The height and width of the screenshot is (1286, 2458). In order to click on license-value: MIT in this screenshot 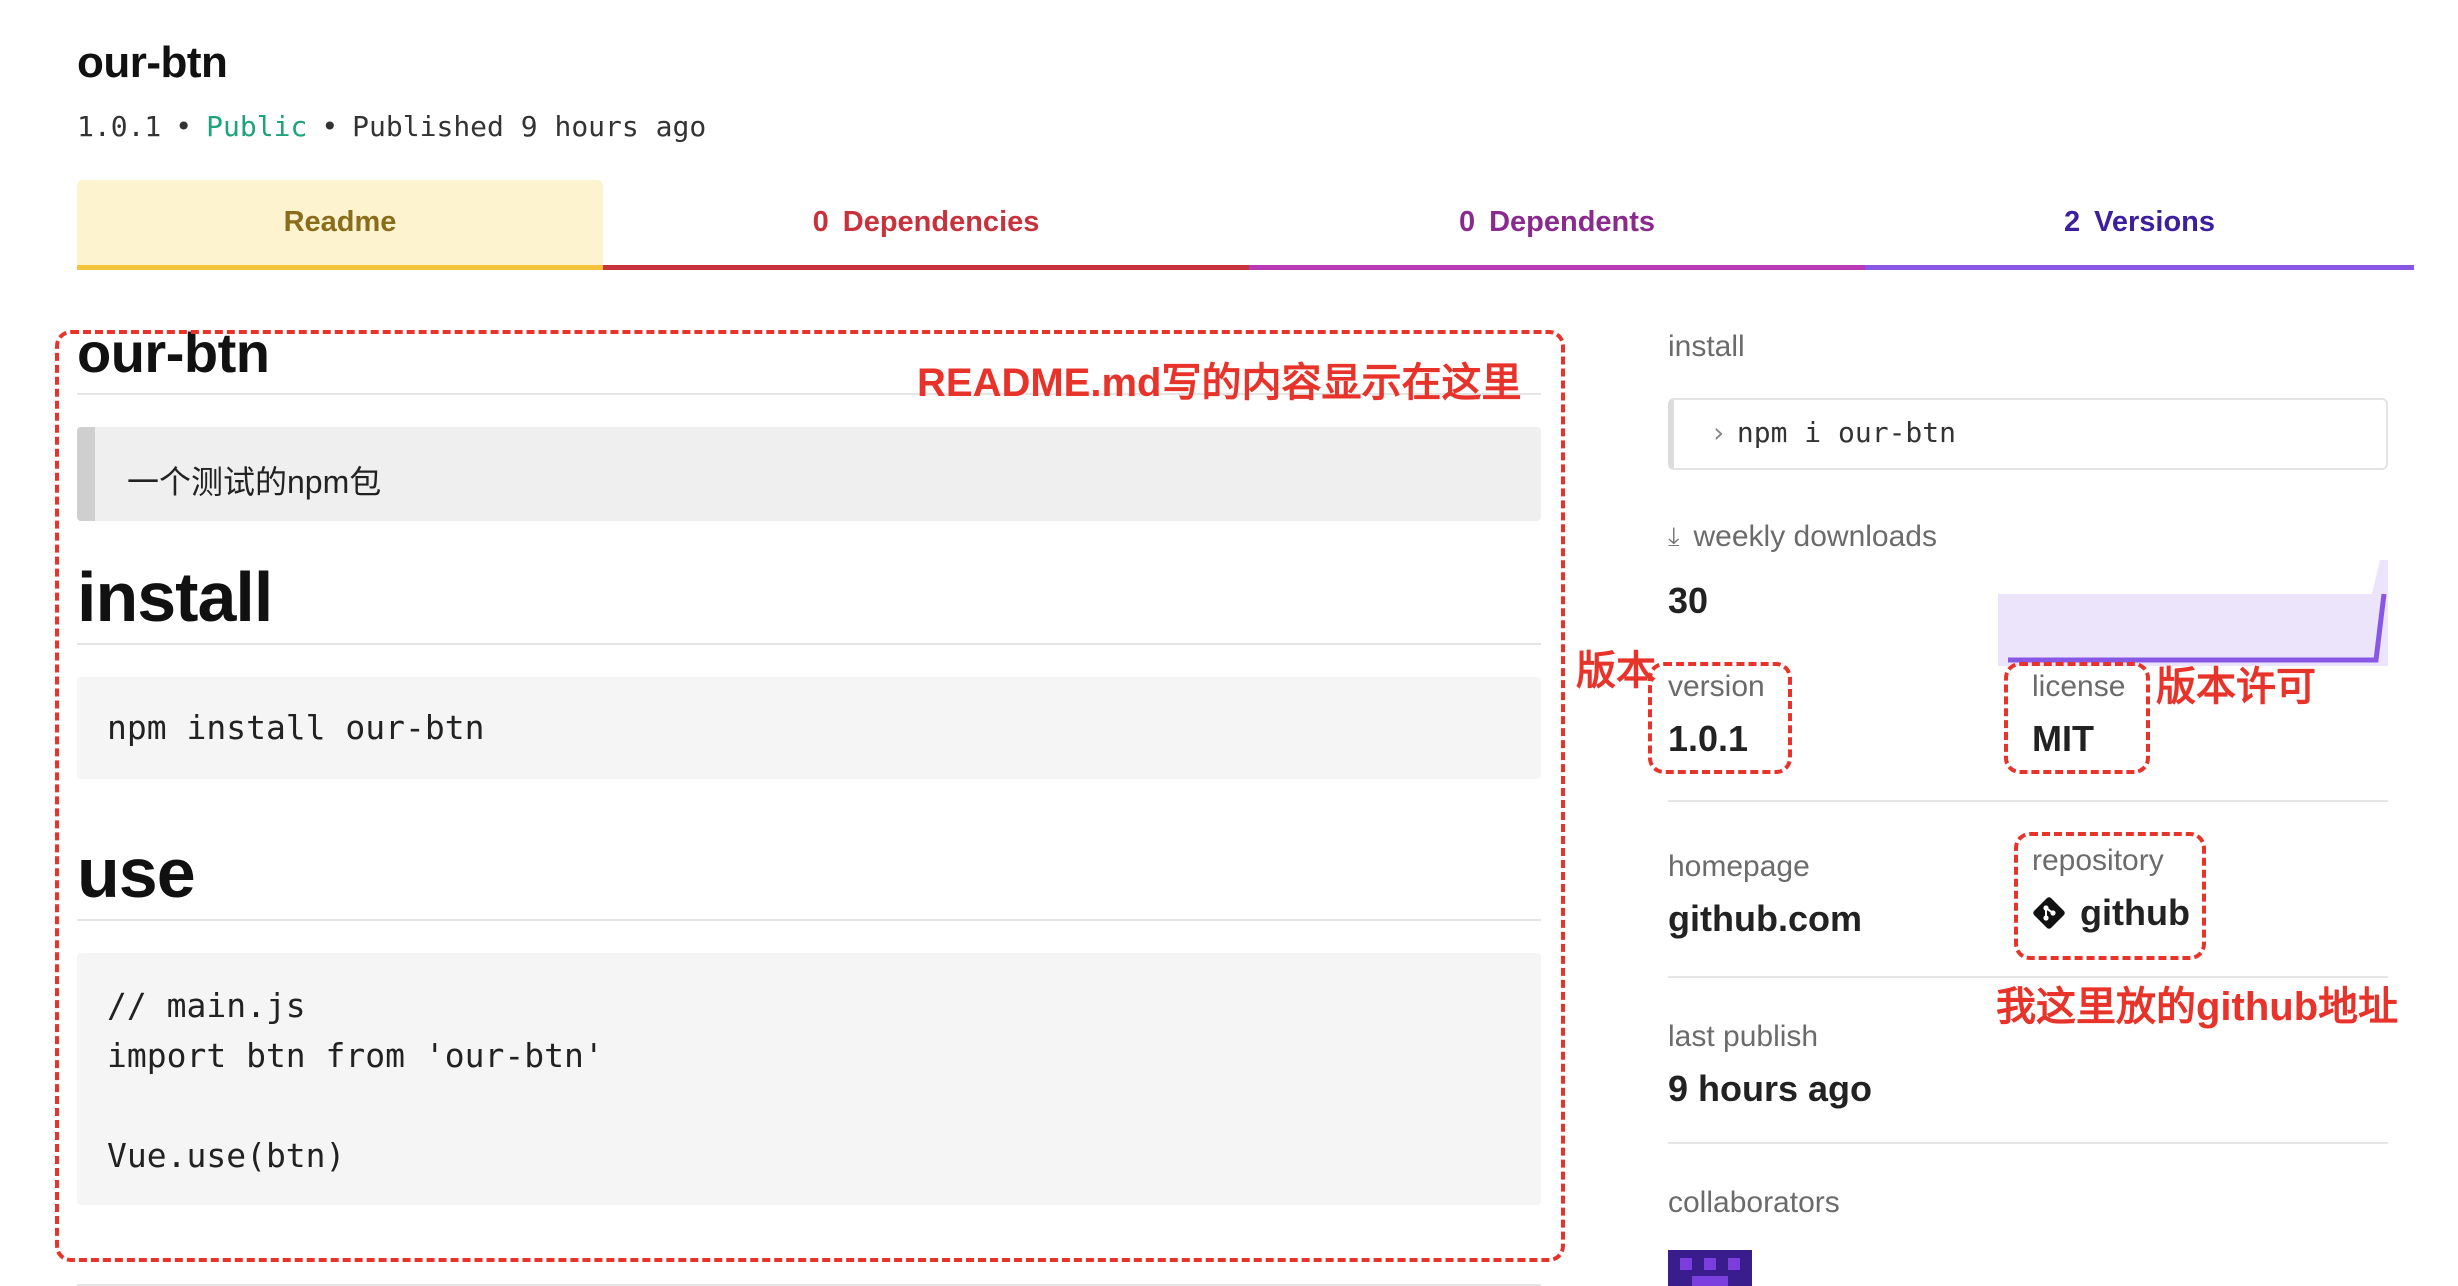, I will do `click(2063, 738)`.